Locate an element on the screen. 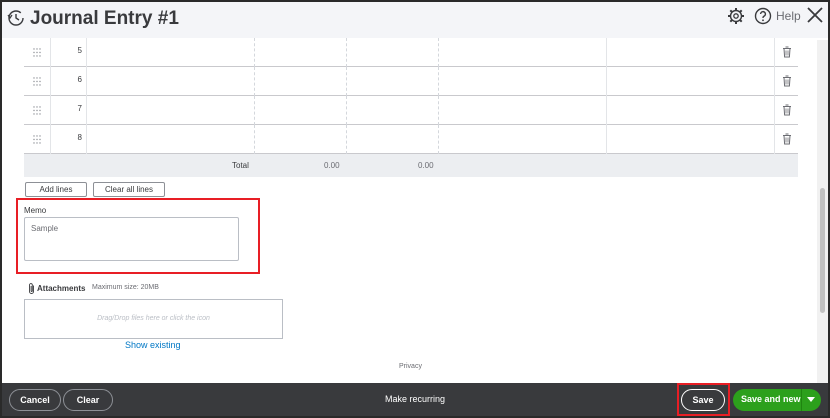 The height and width of the screenshot is (418, 830). scrollbar-thumb is located at coordinates (822, 250).